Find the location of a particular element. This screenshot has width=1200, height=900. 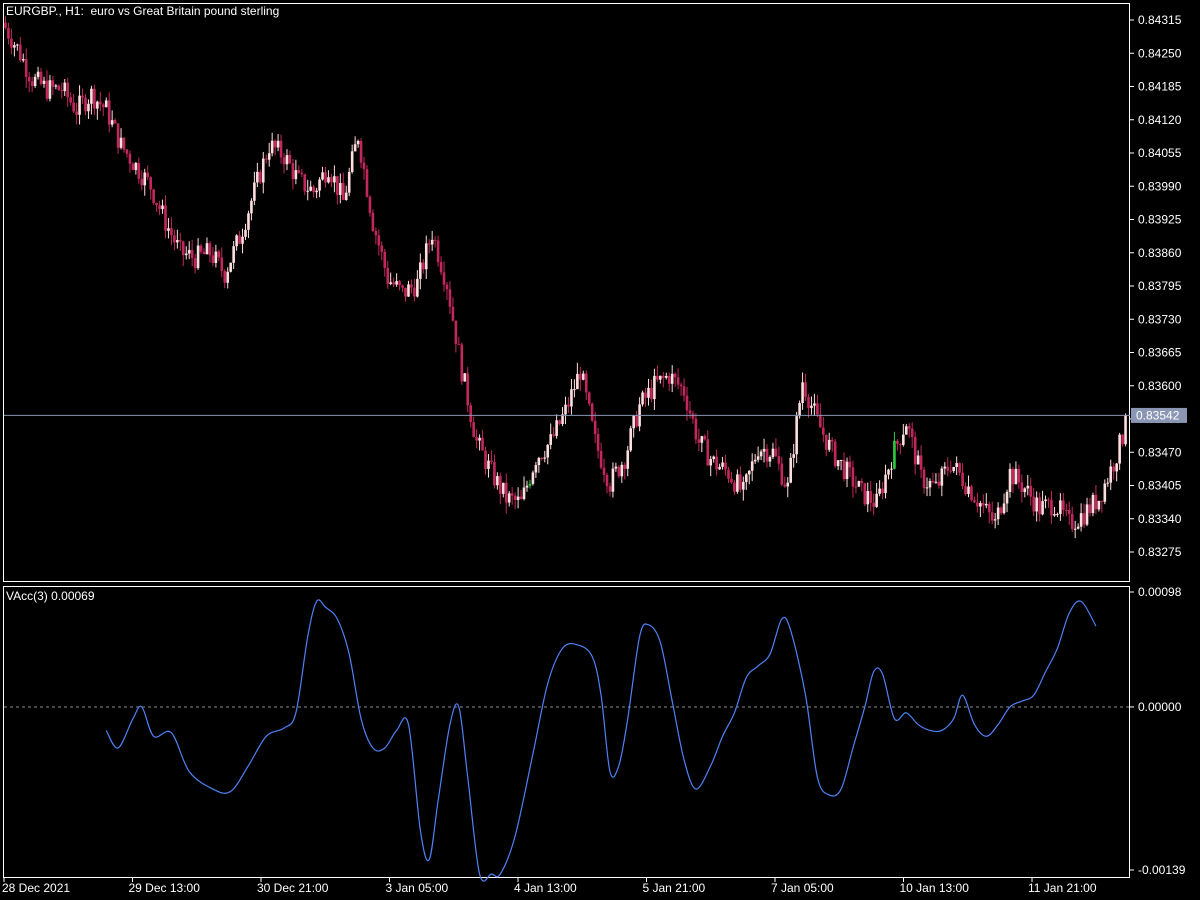

price-tick-label: 0.84185 is located at coordinates (1160, 87).